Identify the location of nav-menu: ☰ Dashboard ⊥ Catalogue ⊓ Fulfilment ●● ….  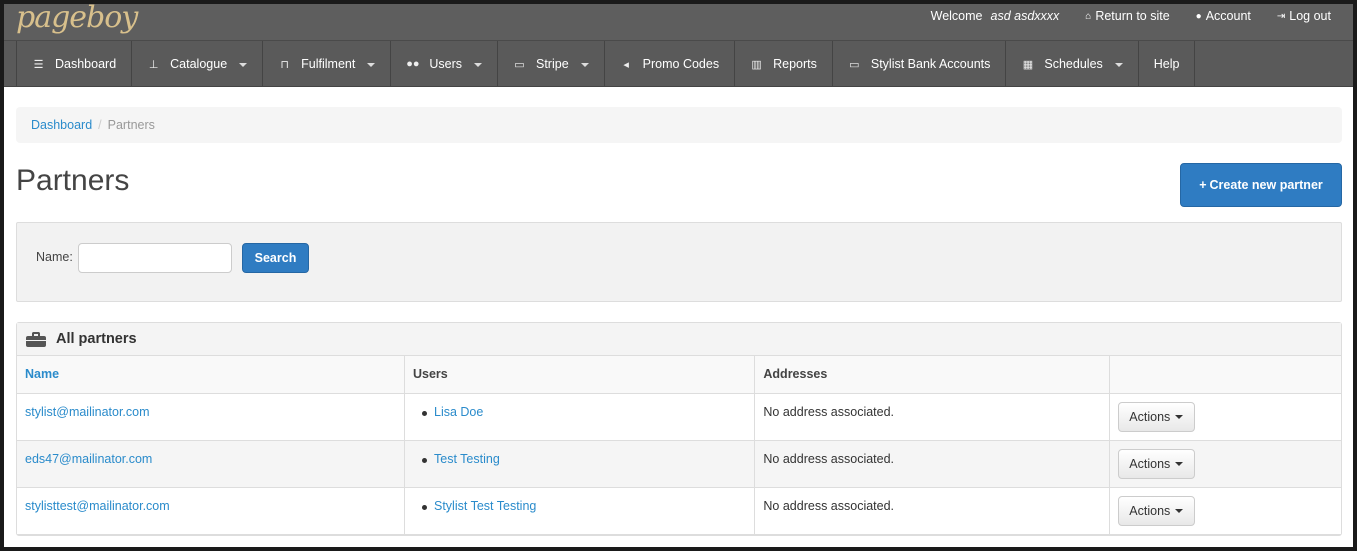
(606, 64).